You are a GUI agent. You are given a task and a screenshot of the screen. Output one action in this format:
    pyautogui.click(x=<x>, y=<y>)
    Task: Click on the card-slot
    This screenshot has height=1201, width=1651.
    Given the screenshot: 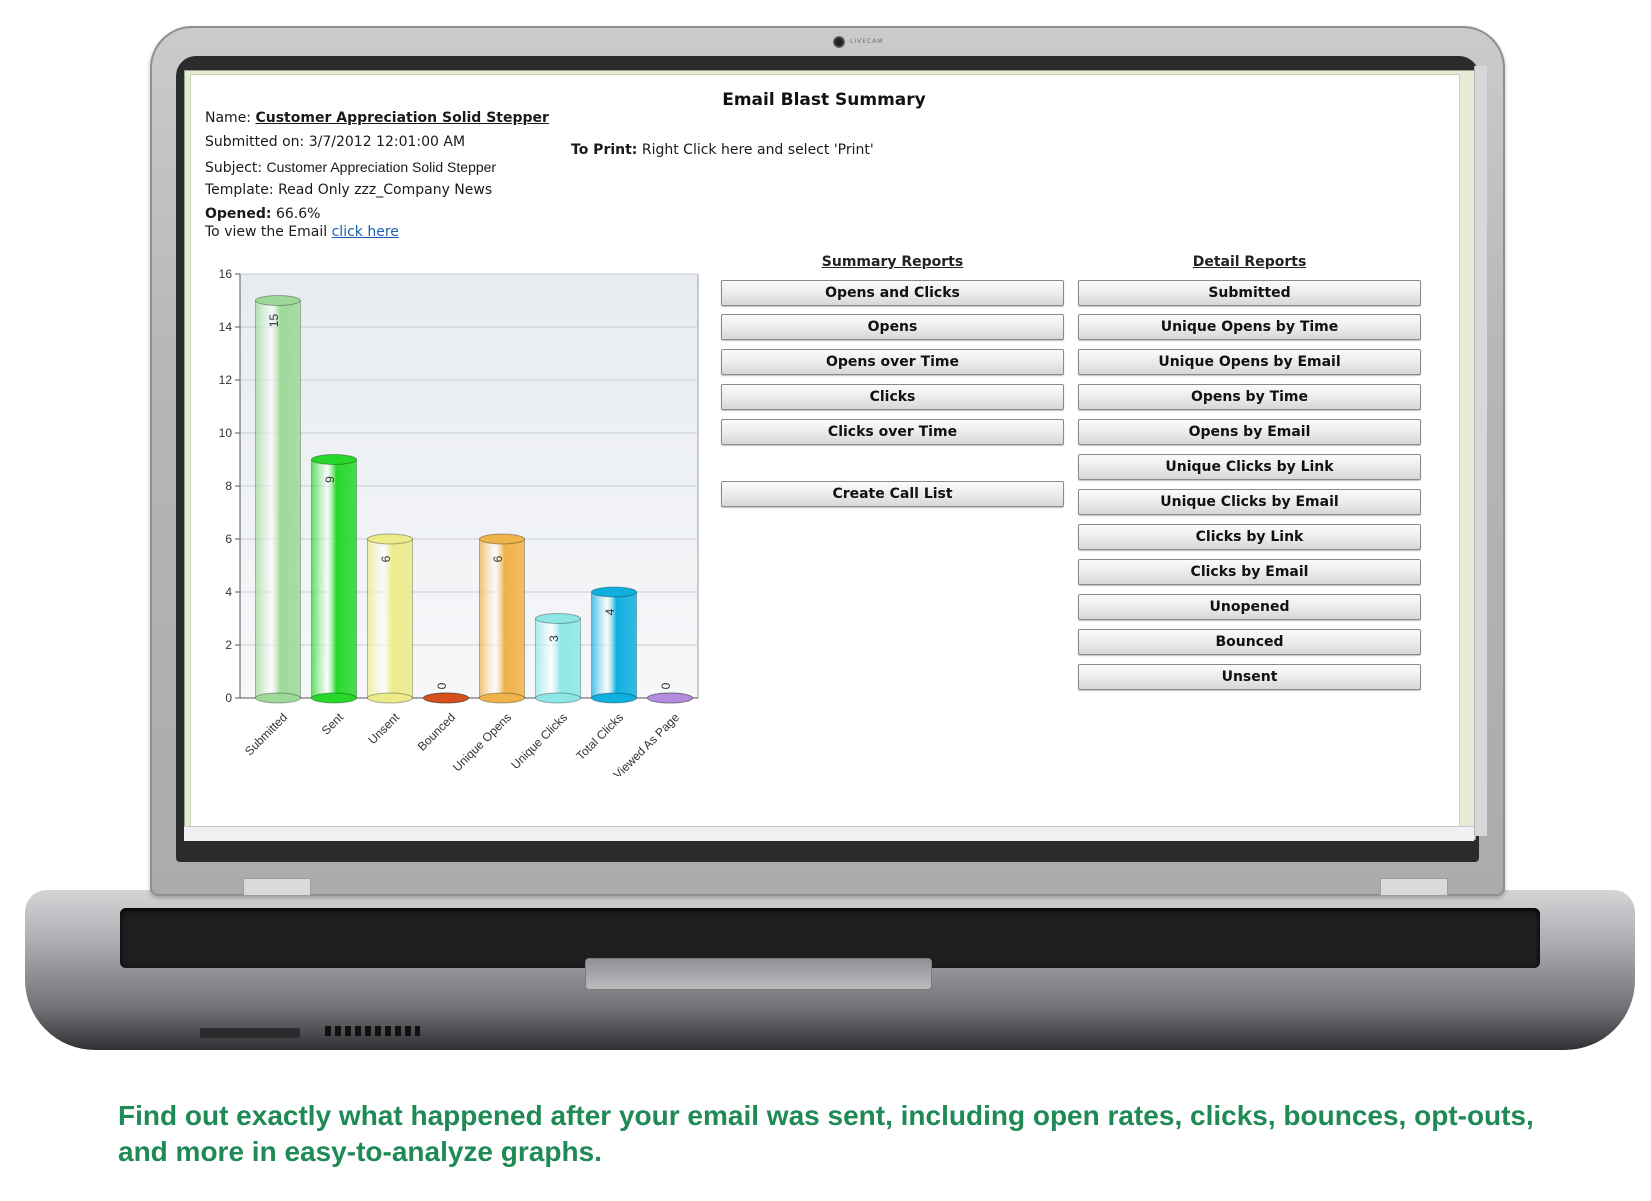 What is the action you would take?
    pyautogui.click(x=250, y=1033)
    